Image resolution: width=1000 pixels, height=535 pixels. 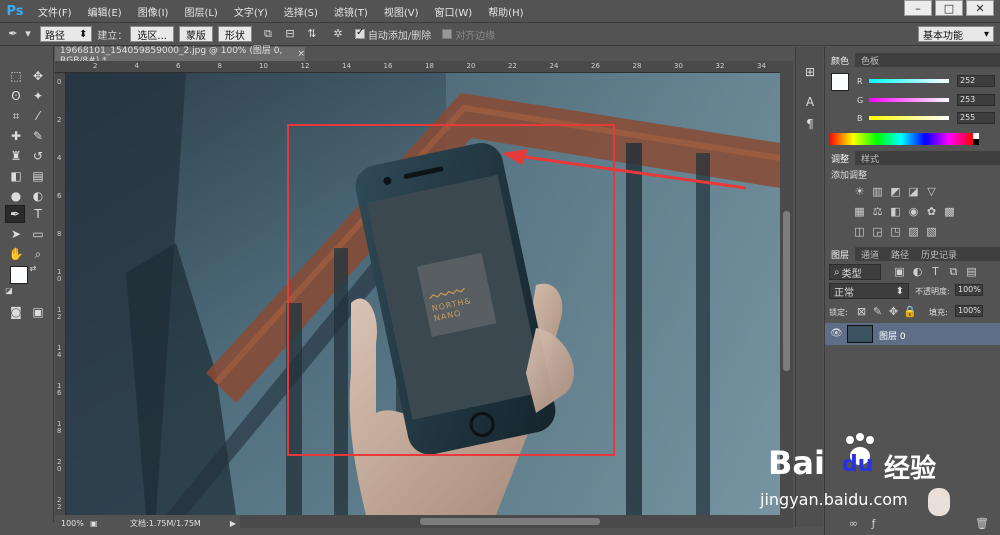 What do you see at coordinates (453, 11) in the screenshot?
I see `menu-window: 窗口(W)` at bounding box center [453, 11].